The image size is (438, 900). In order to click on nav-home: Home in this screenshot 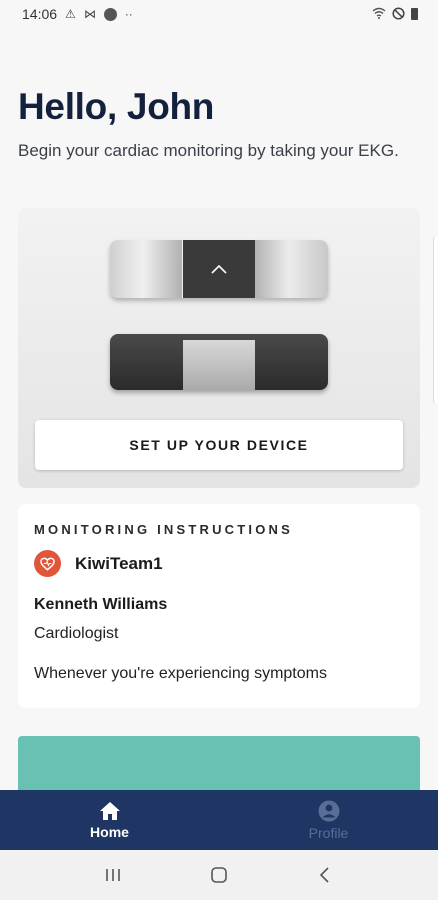, I will do `click(109, 820)`.